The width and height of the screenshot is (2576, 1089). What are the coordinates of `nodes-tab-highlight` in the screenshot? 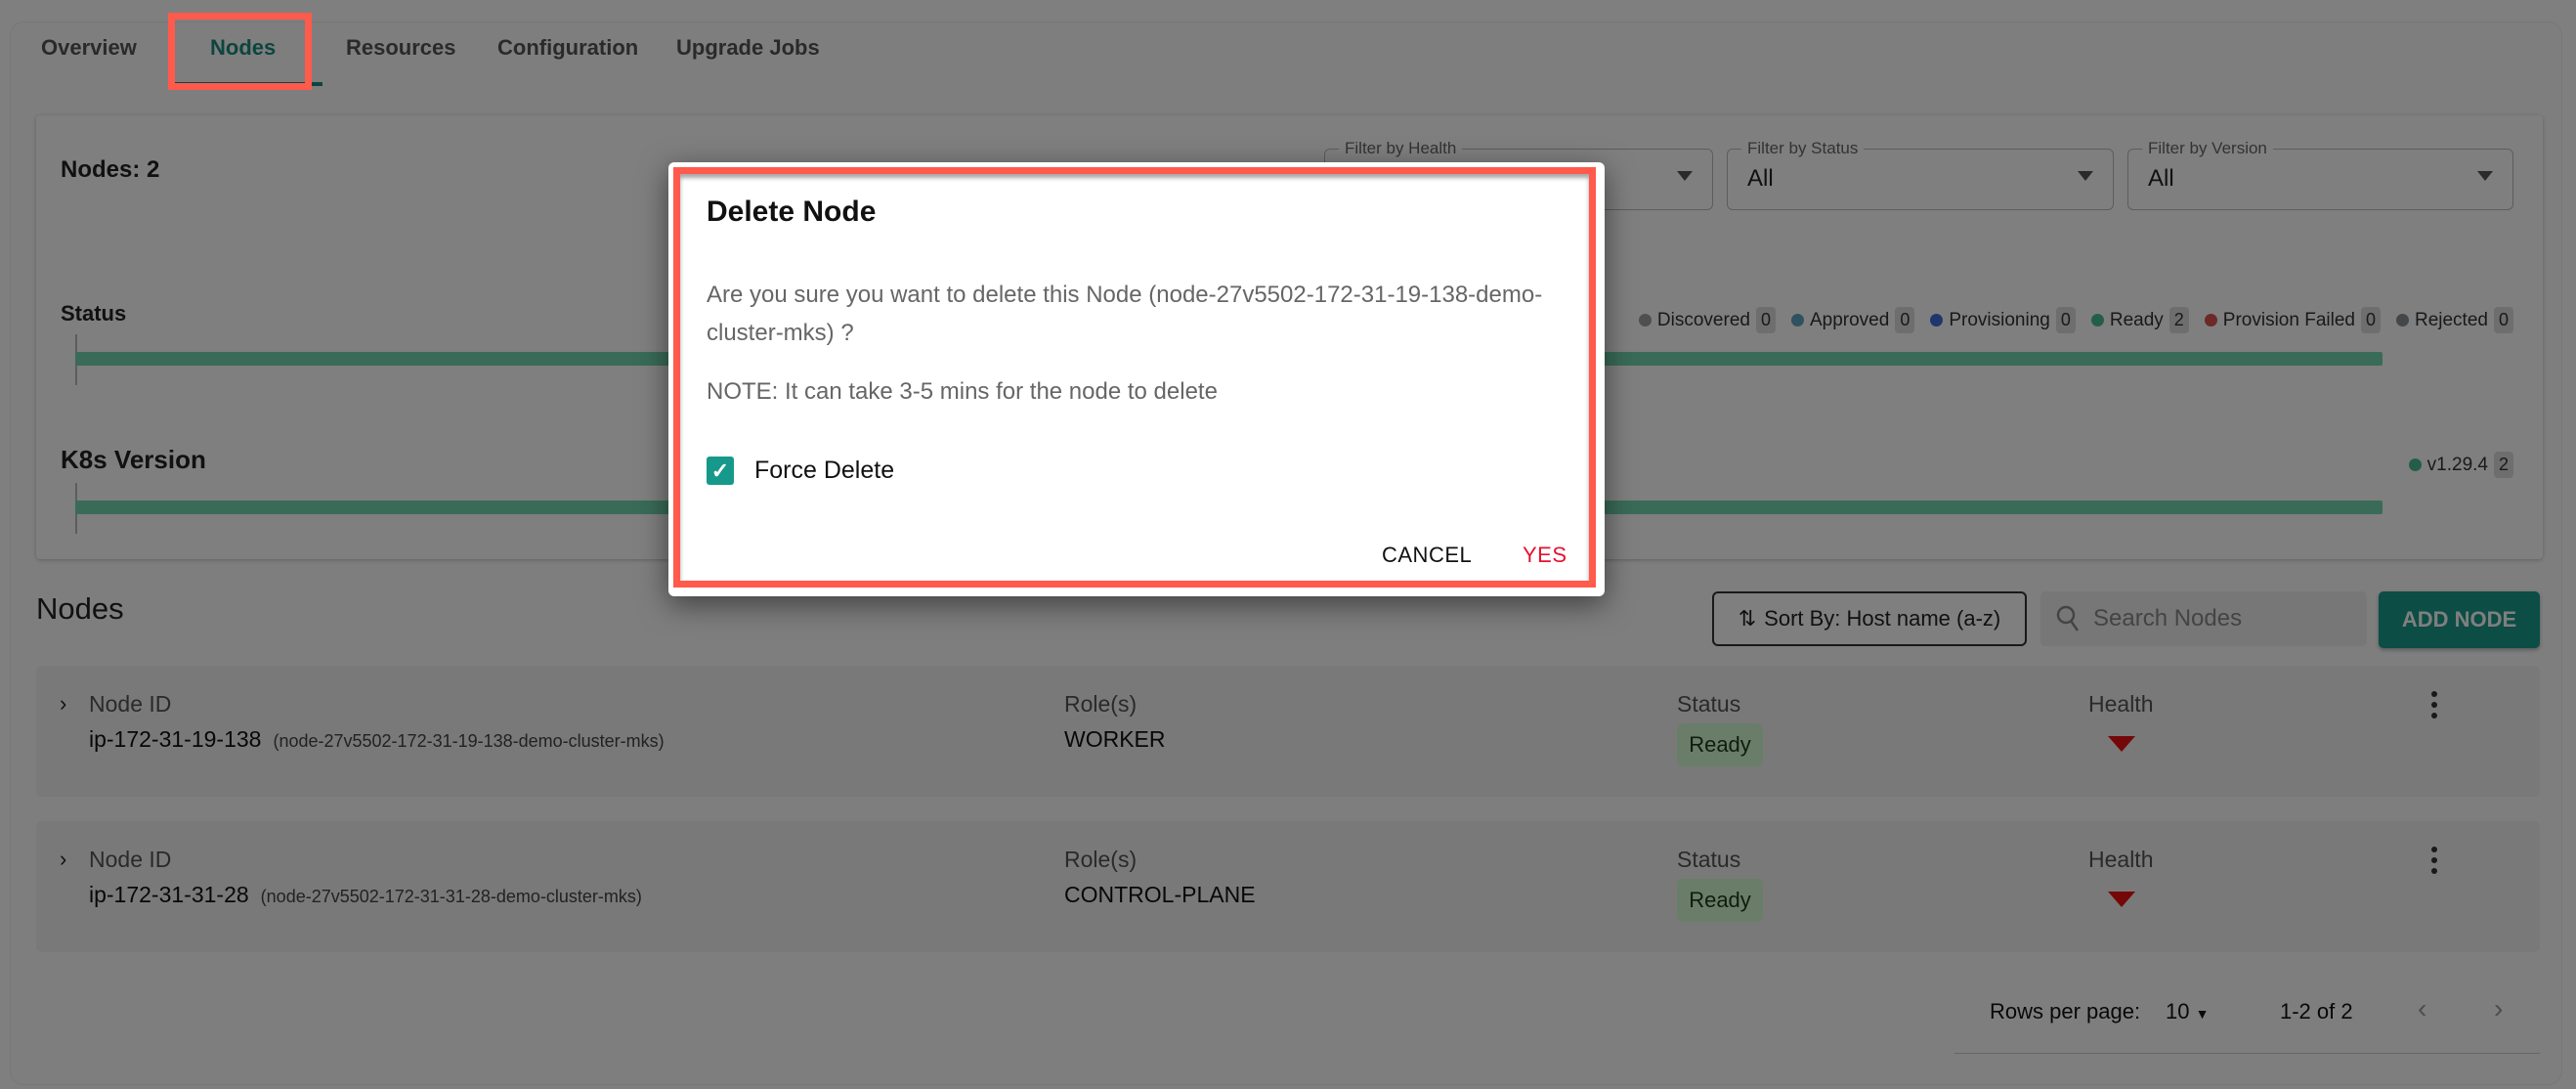 It's located at (240, 51).